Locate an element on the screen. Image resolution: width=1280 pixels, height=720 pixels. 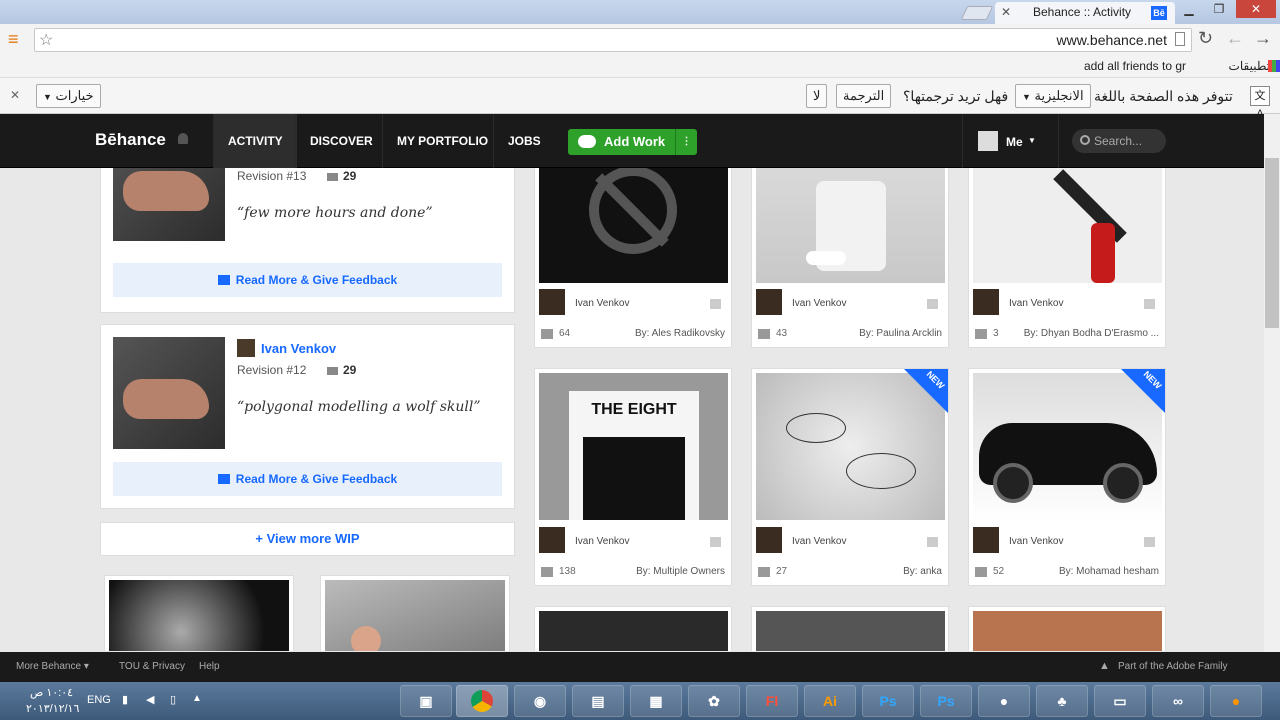
translate-button: الترجمة is located at coordinates (864, 96).